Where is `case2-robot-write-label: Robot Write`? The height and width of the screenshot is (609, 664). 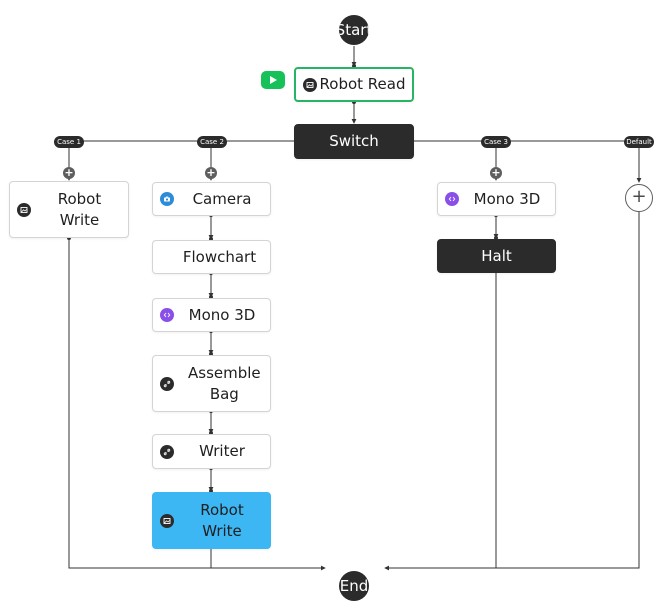
case2-robot-write-label: Robot Write is located at coordinates (222, 520).